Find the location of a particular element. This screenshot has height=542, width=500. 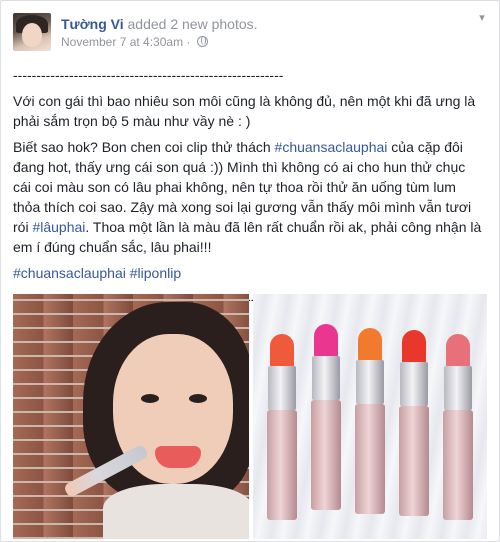

globe-icon is located at coordinates (202, 41).